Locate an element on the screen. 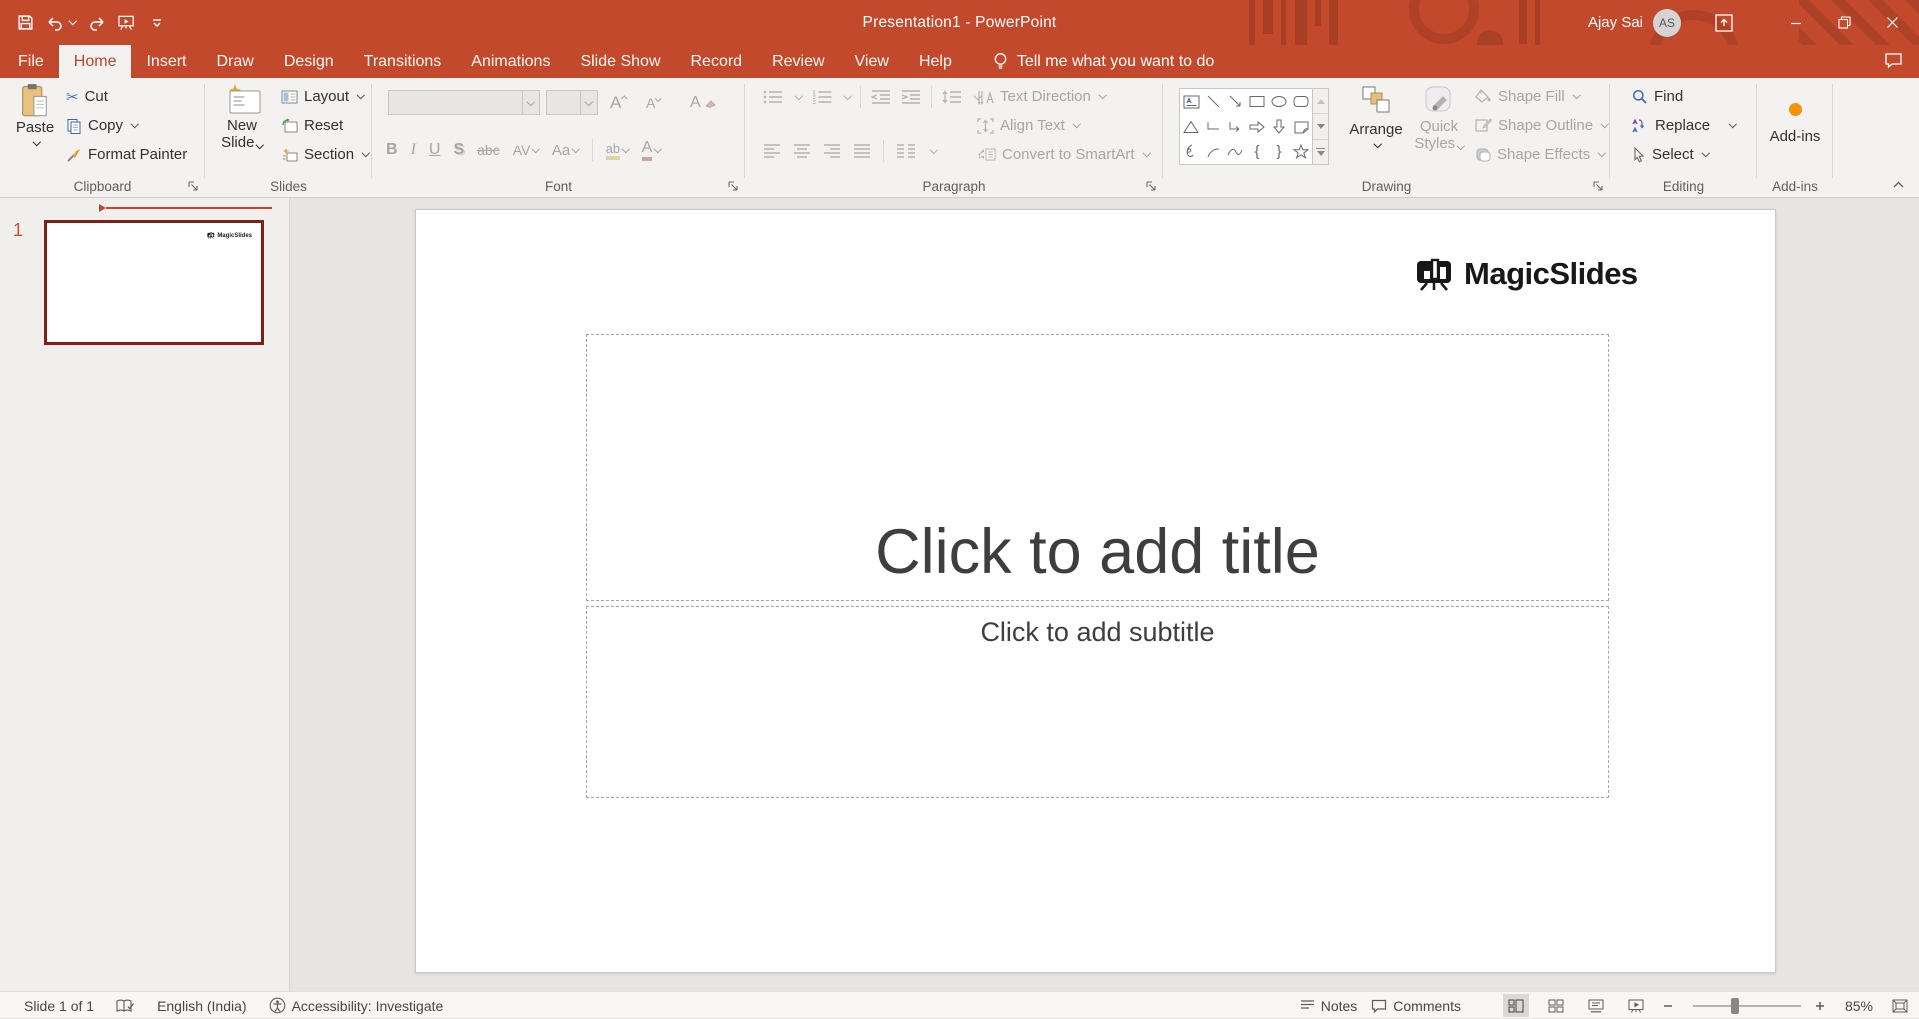 The image size is (1919, 1019). new-slide-button: New Slide is located at coordinates (242, 117).